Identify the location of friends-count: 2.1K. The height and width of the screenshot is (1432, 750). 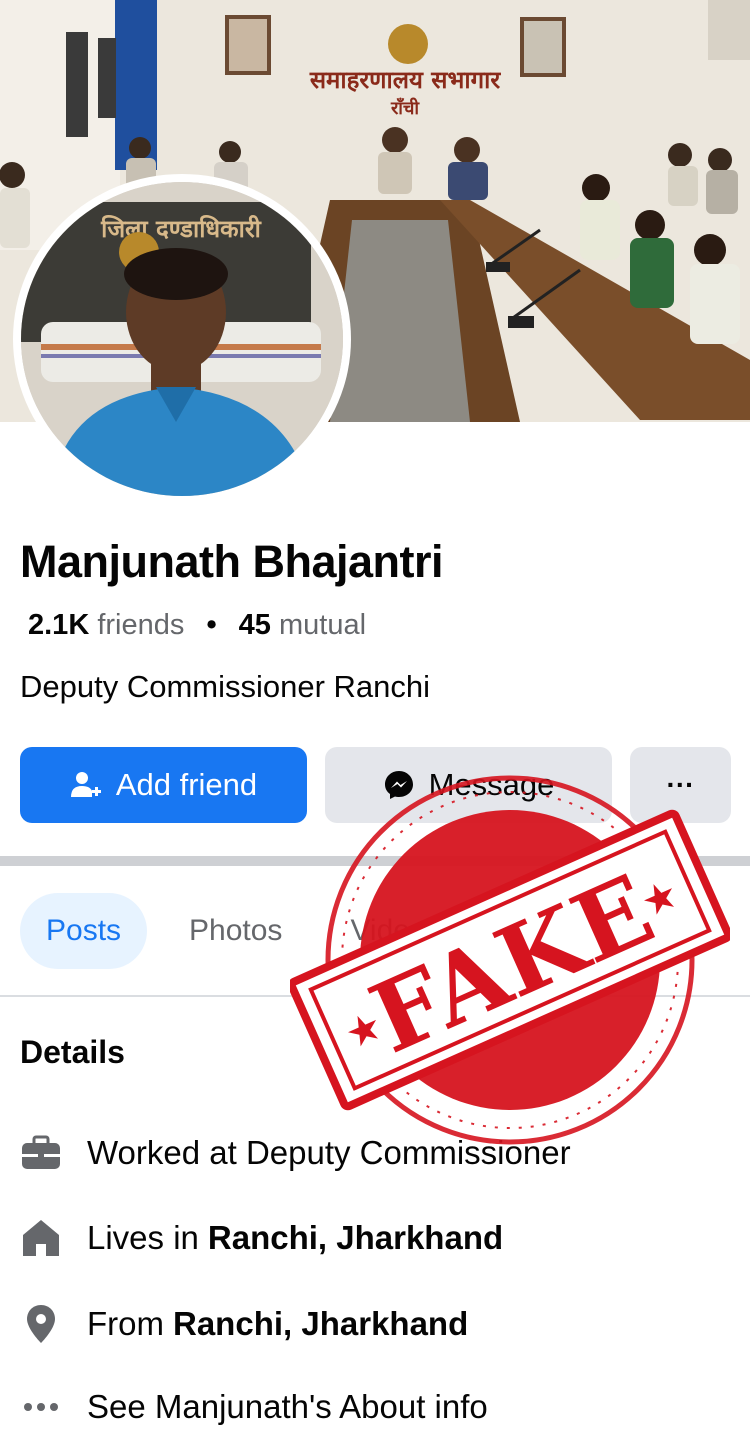
(59, 625).